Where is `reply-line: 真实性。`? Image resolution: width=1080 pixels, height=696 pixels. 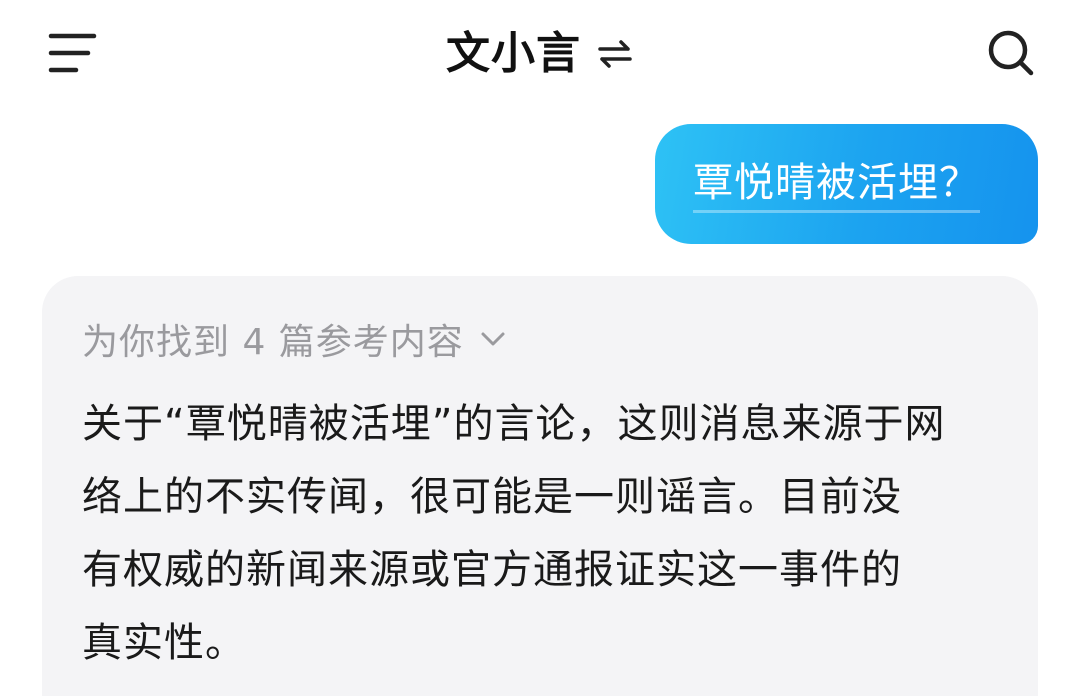
reply-line: 真实性。 is located at coordinates (164, 643).